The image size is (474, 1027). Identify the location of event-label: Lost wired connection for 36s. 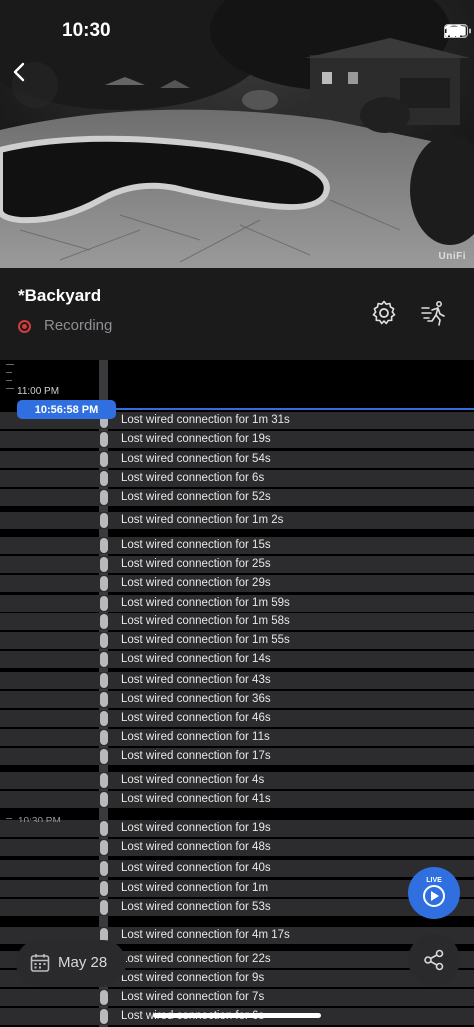
(196, 699).